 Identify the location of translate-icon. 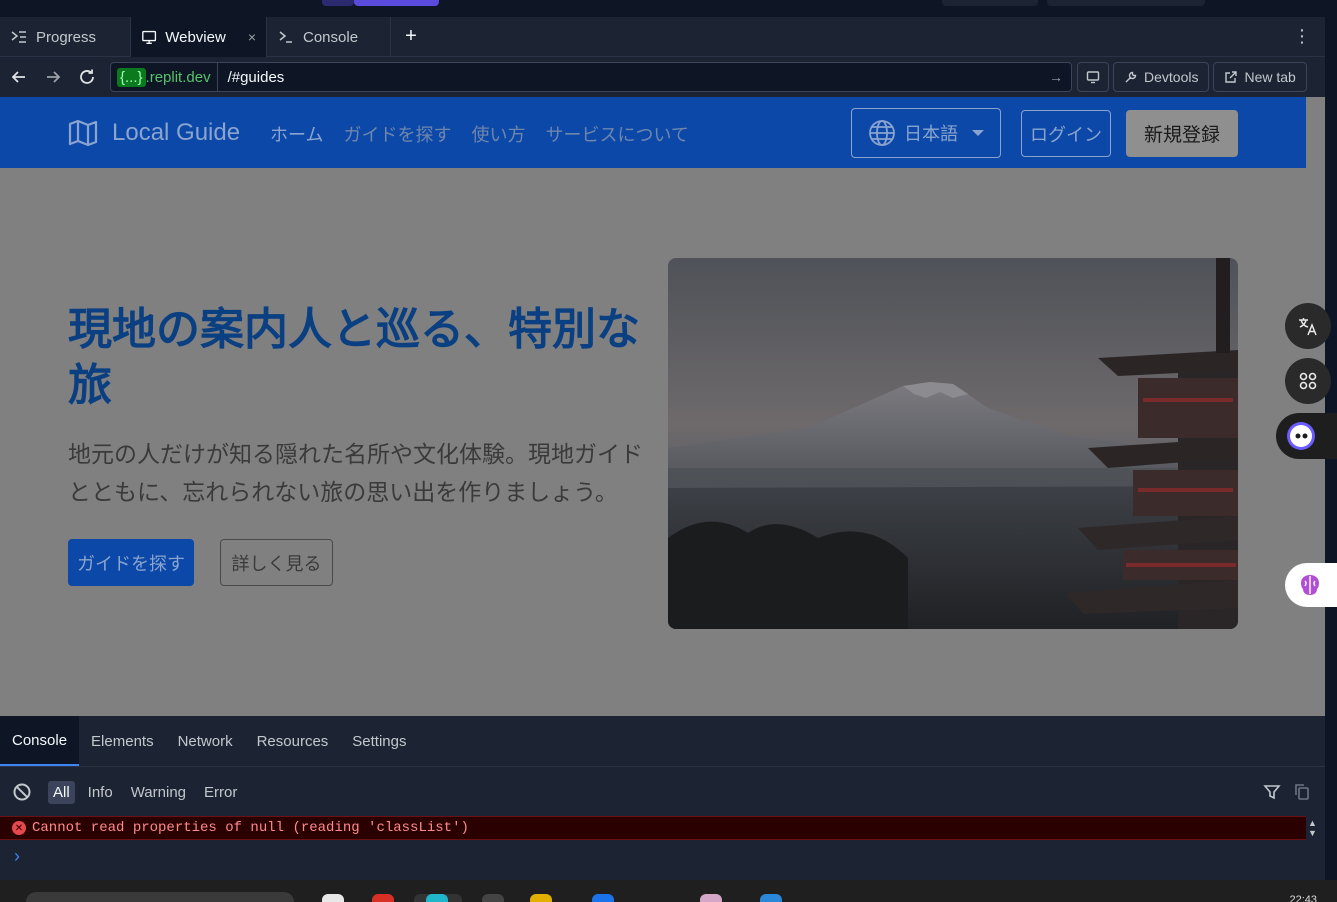
(1308, 327).